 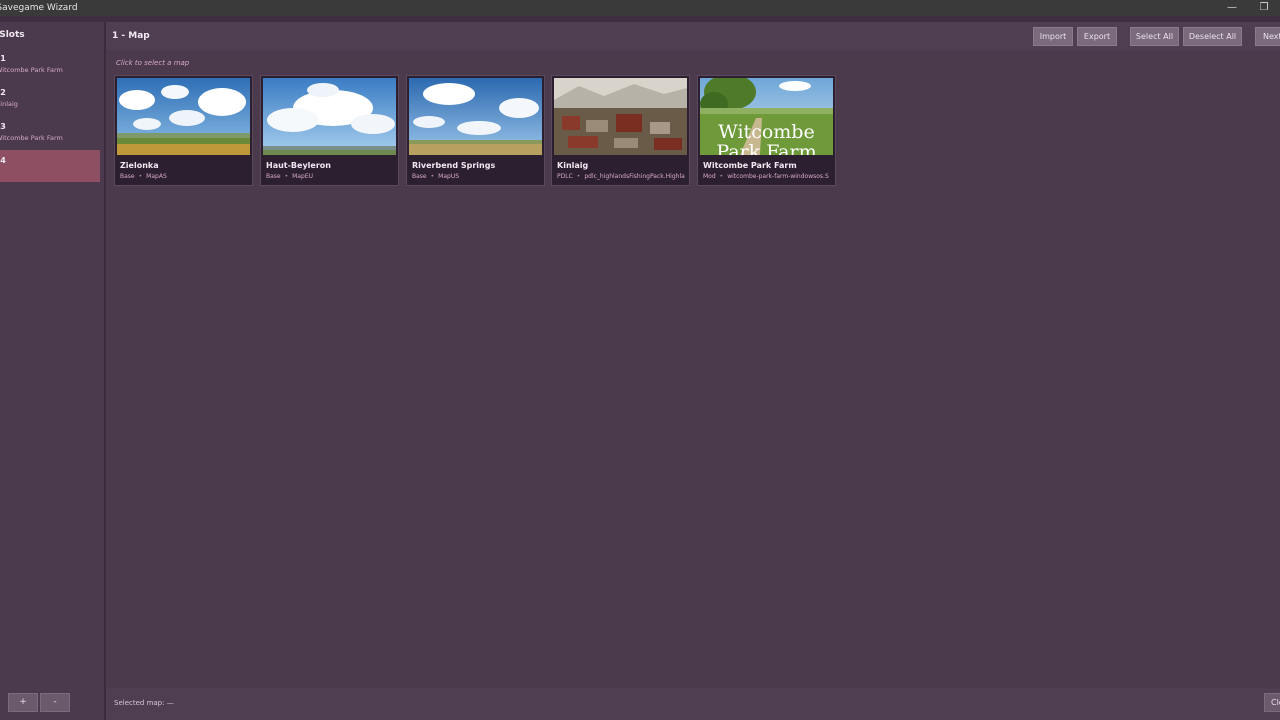 I want to click on window-title: e Savegame Wizard, so click(x=39, y=8).